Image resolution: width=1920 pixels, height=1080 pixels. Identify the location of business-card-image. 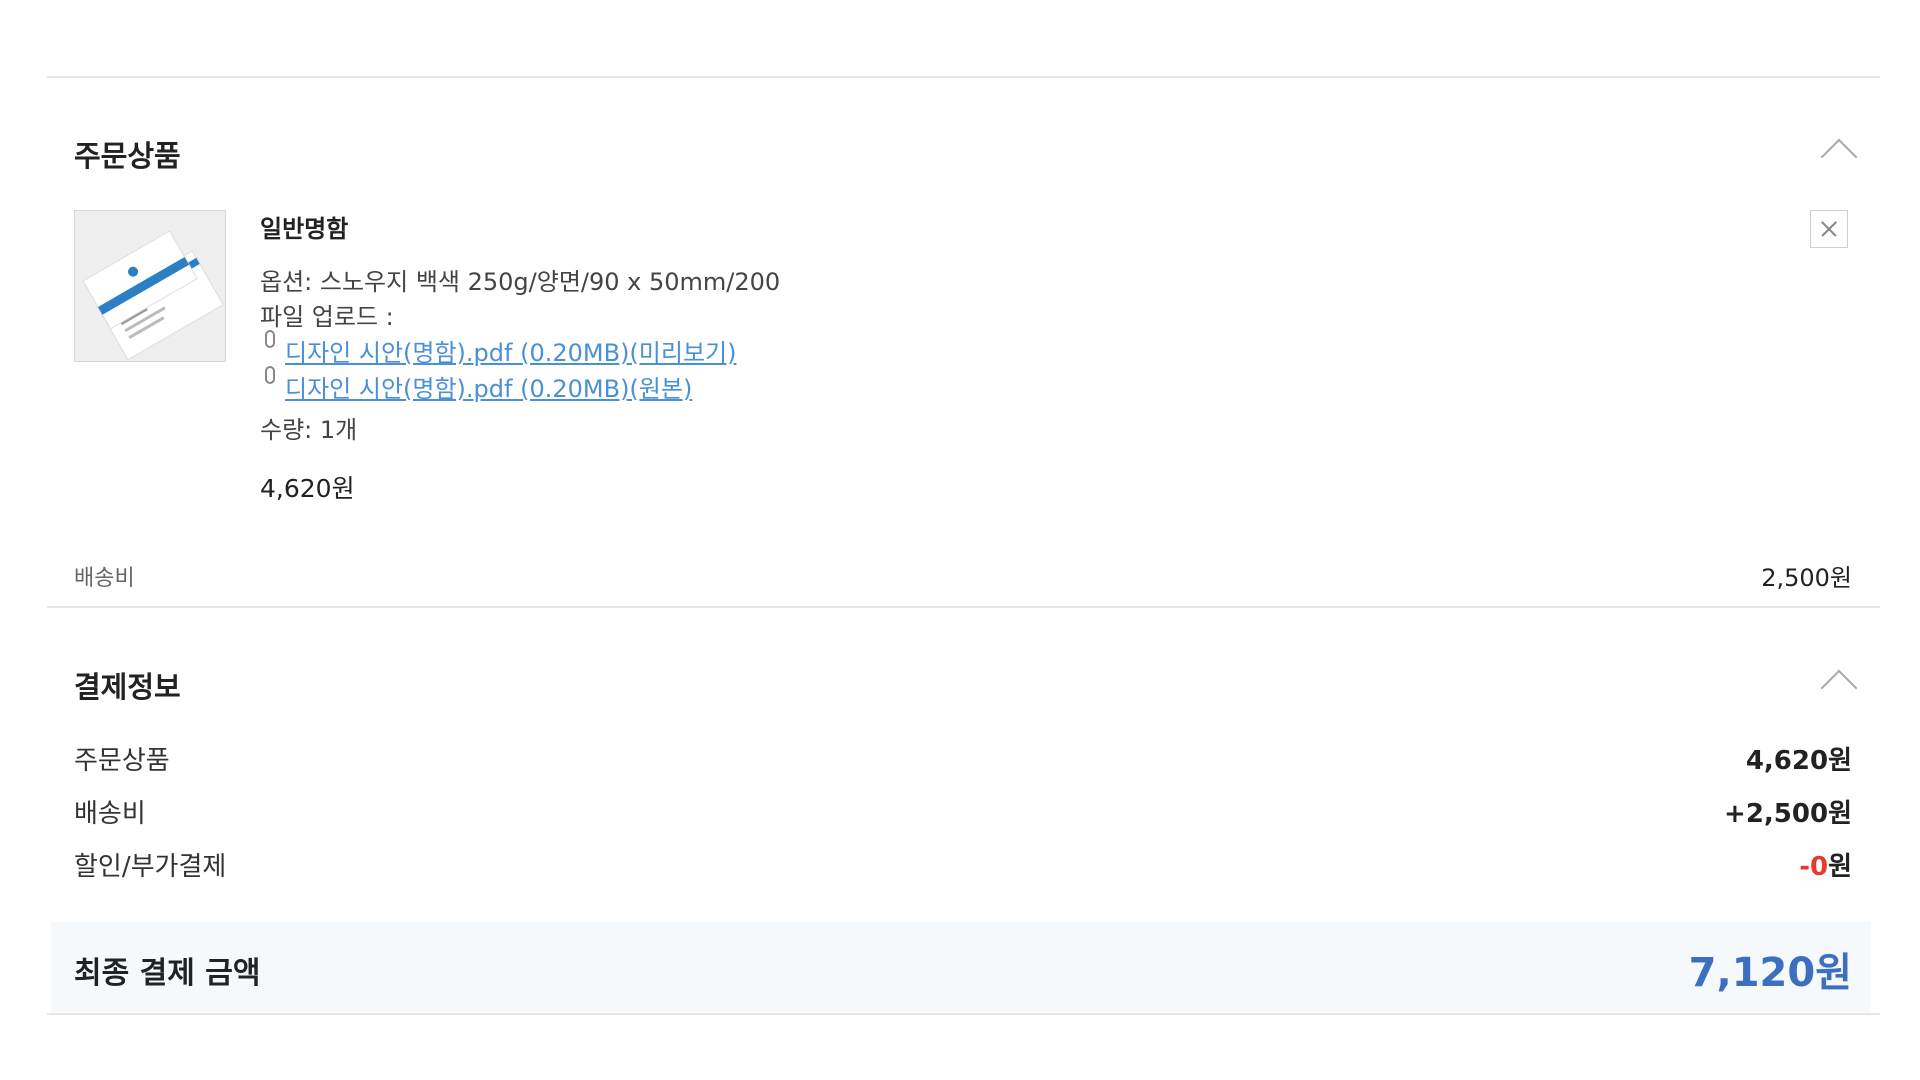
(150, 286).